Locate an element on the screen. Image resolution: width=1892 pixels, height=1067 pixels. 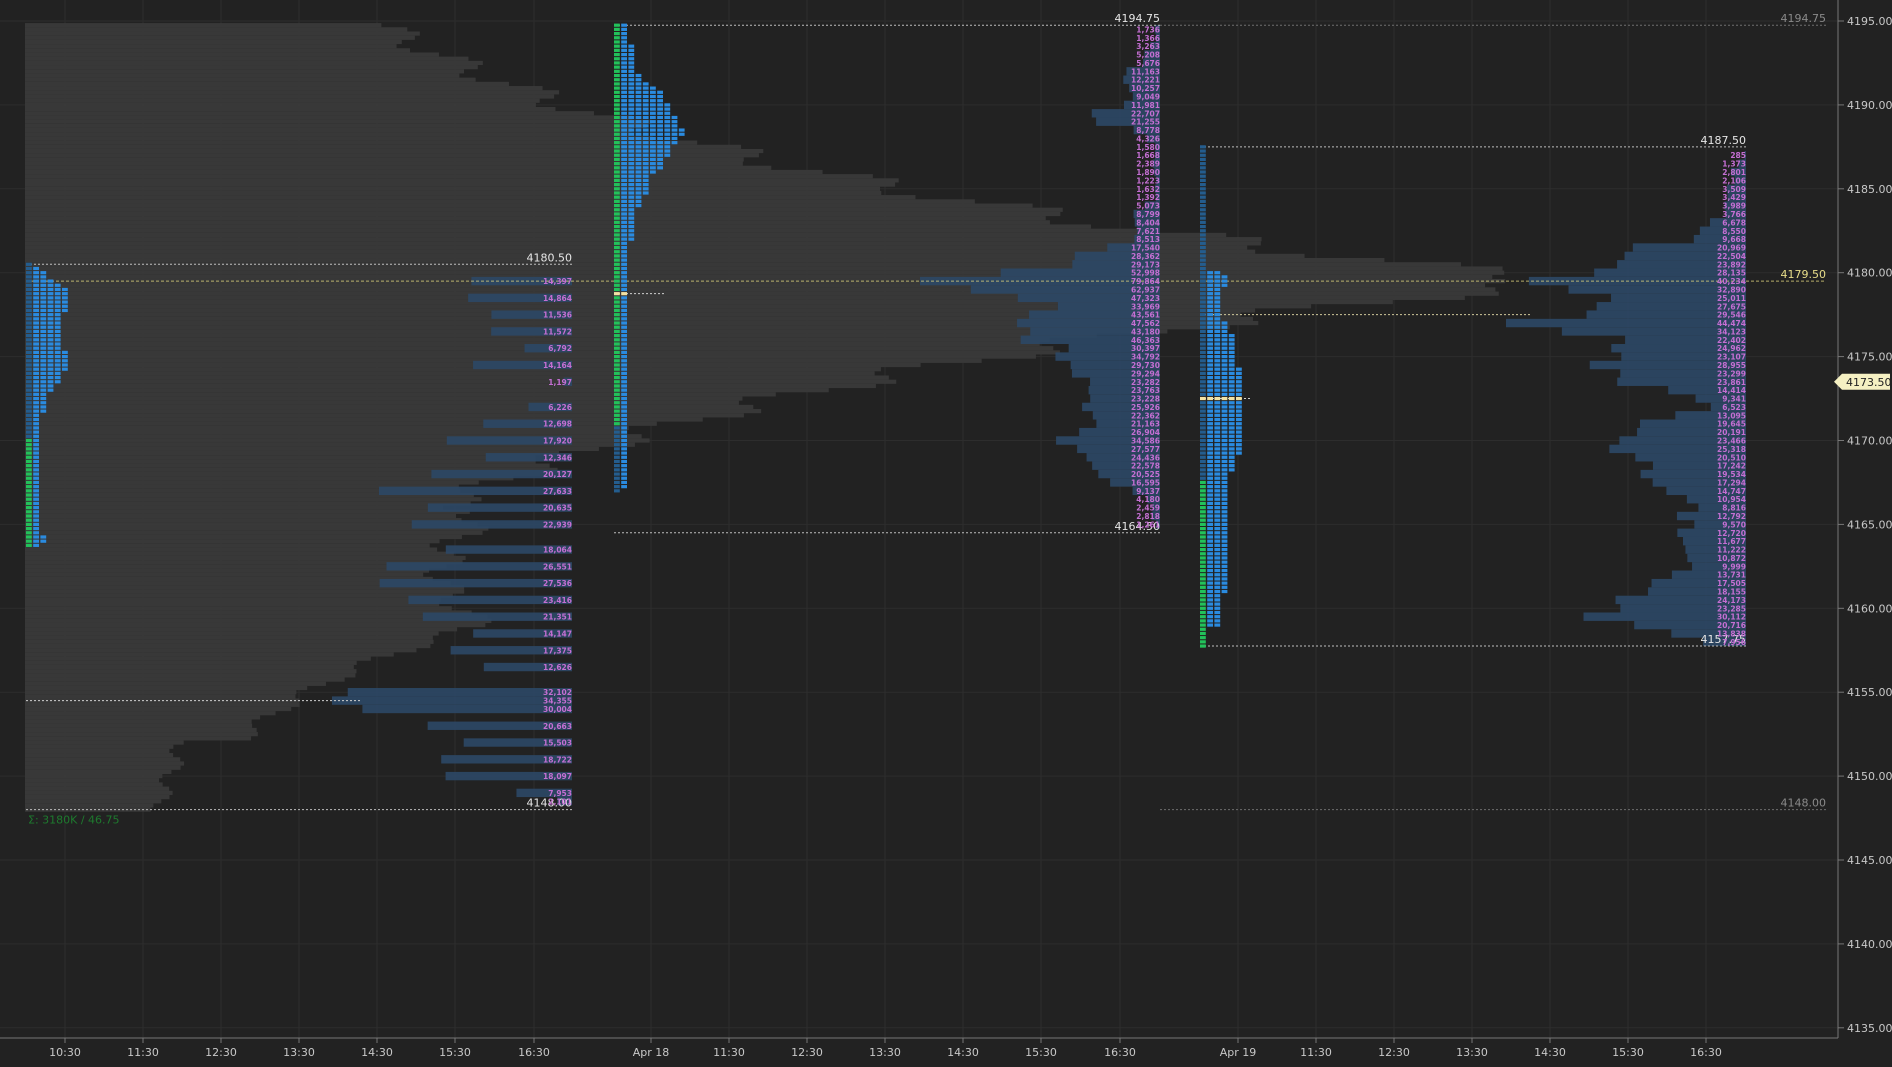
volume-label: 1,197 is located at coordinates (560, 382).